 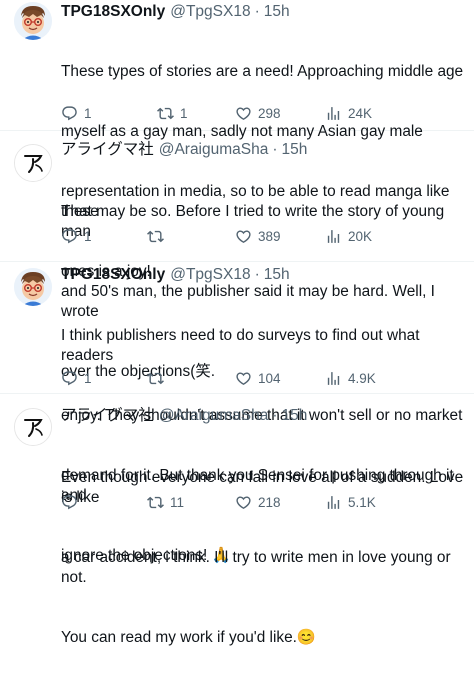 I want to click on action-bar: 11 218 5.1K, so click(x=264, y=502).